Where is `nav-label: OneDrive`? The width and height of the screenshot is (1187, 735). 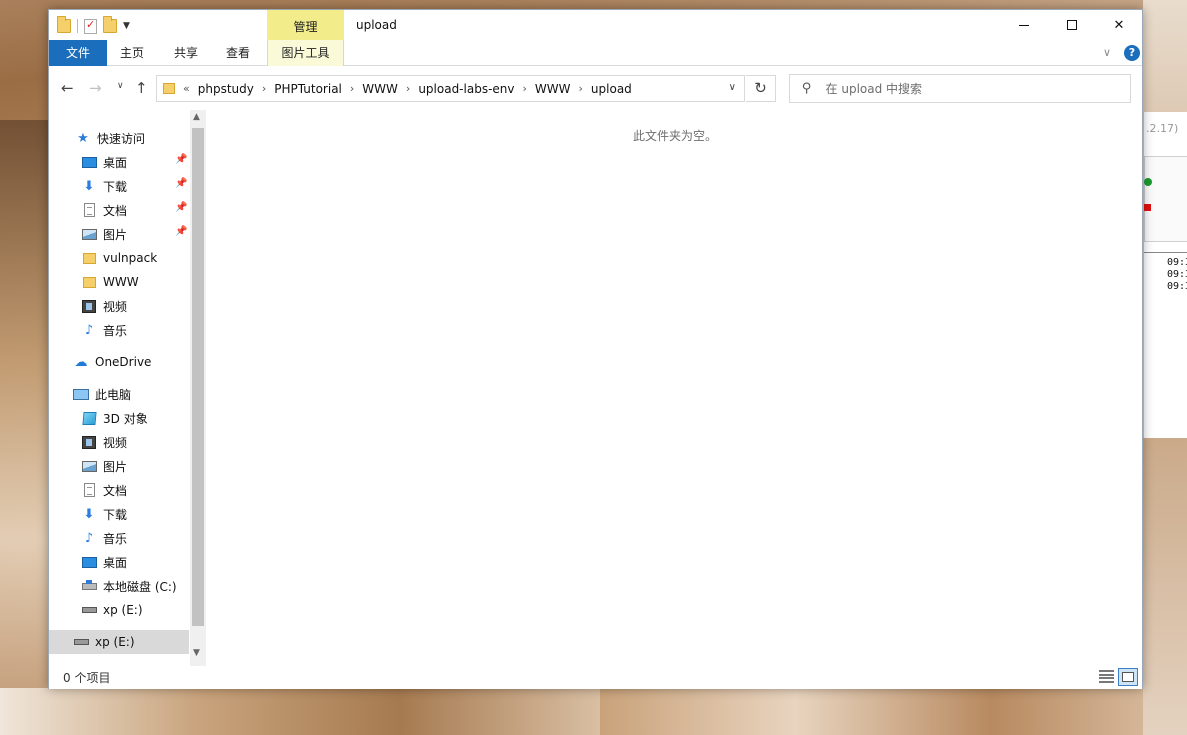 nav-label: OneDrive is located at coordinates (123, 362).